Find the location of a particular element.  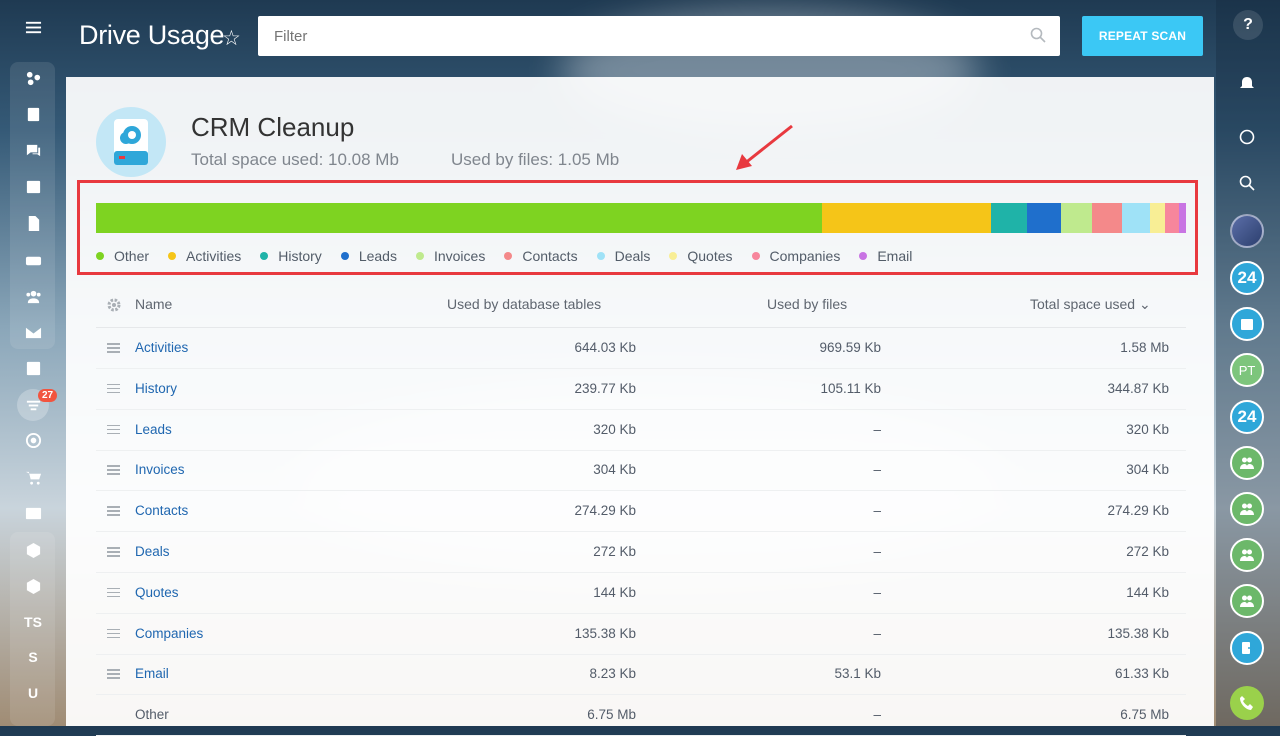

cart-icon is located at coordinates (33, 477).